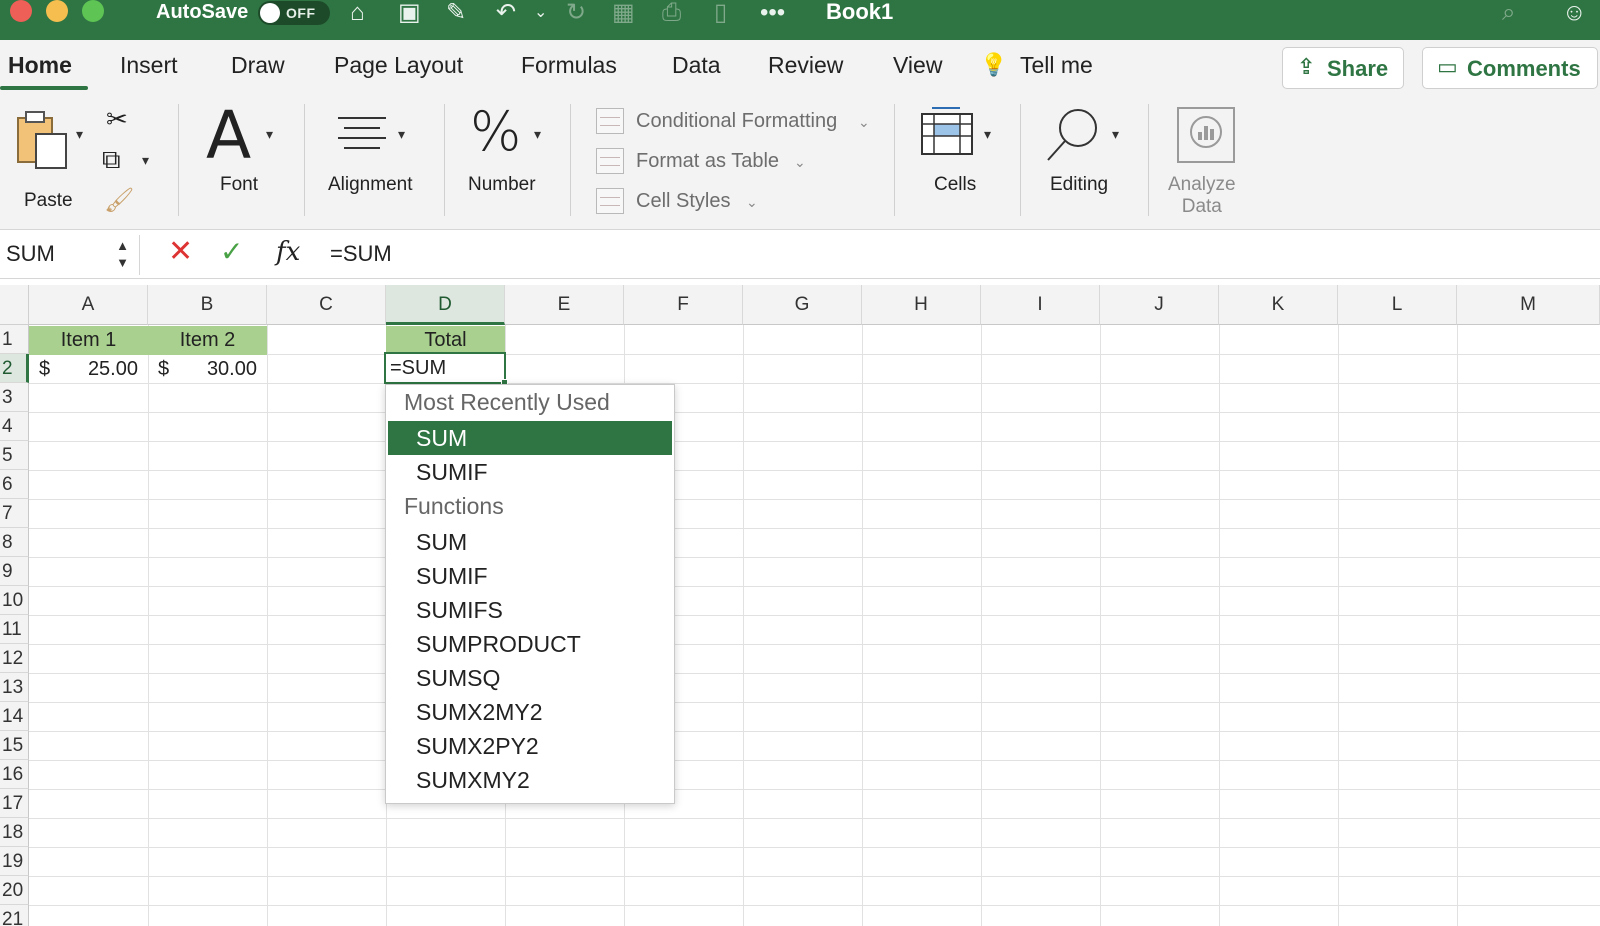 The height and width of the screenshot is (926, 1600). I want to click on cell-a1: Item 1, so click(88, 340).